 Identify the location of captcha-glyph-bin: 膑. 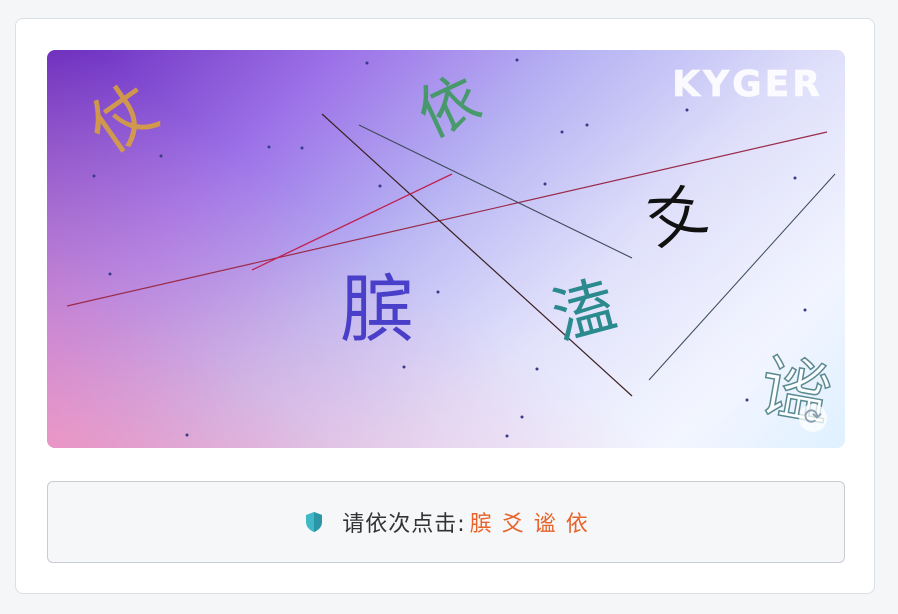
(377, 310).